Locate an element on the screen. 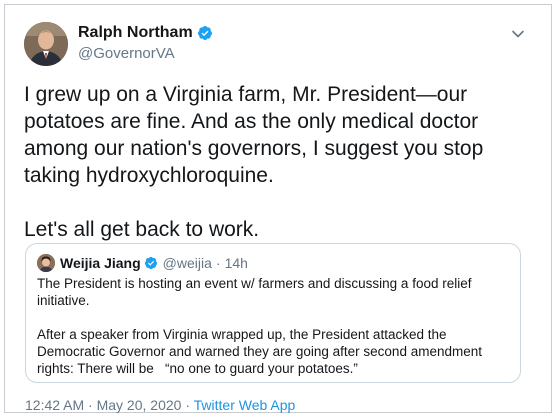 The width and height of the screenshot is (558, 417). chevron-down-icon is located at coordinates (518, 34).